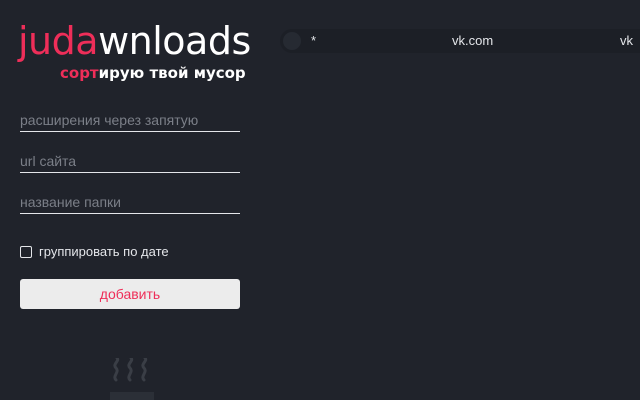 The image size is (640, 400). I want to click on logo: judawnloads, so click(134, 41).